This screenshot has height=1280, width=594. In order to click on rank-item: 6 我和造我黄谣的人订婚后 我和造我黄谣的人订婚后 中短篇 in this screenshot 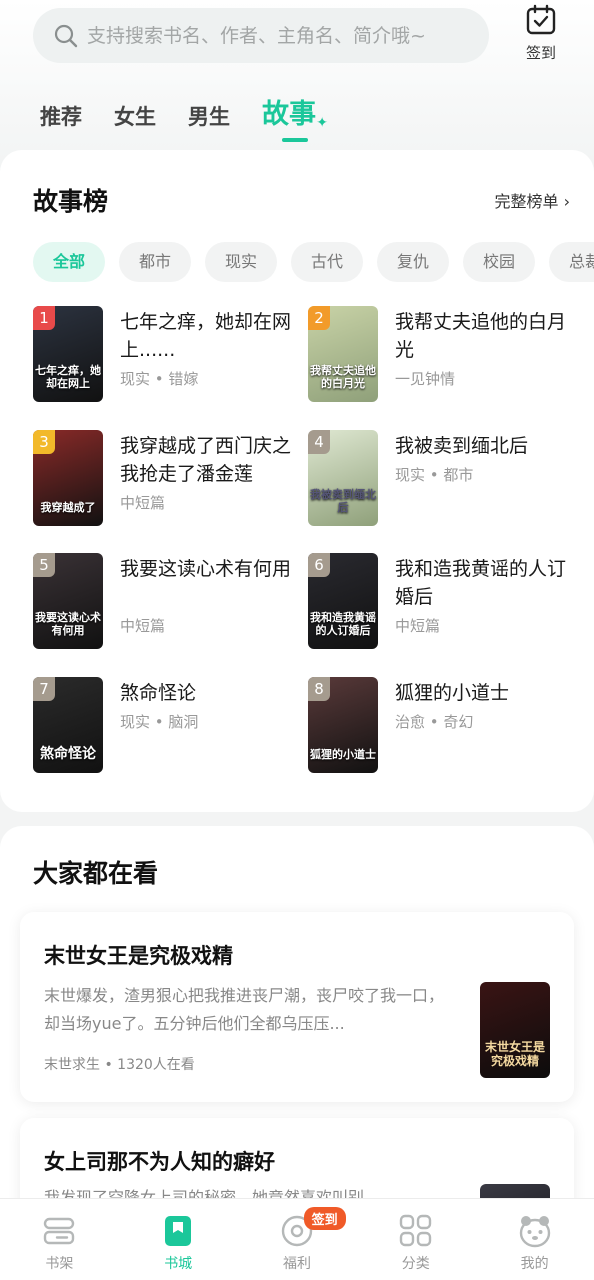, I will do `click(443, 601)`.